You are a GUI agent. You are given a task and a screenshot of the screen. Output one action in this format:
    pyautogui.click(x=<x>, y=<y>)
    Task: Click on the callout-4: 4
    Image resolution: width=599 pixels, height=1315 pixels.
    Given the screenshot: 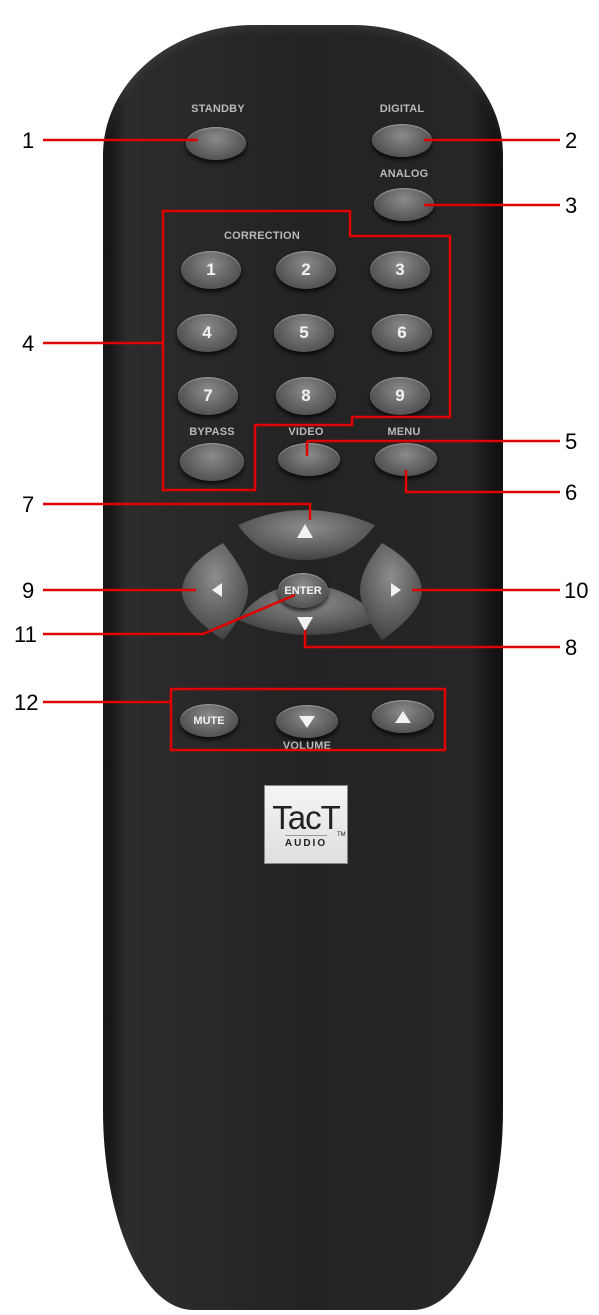 What is the action you would take?
    pyautogui.click(x=28, y=343)
    